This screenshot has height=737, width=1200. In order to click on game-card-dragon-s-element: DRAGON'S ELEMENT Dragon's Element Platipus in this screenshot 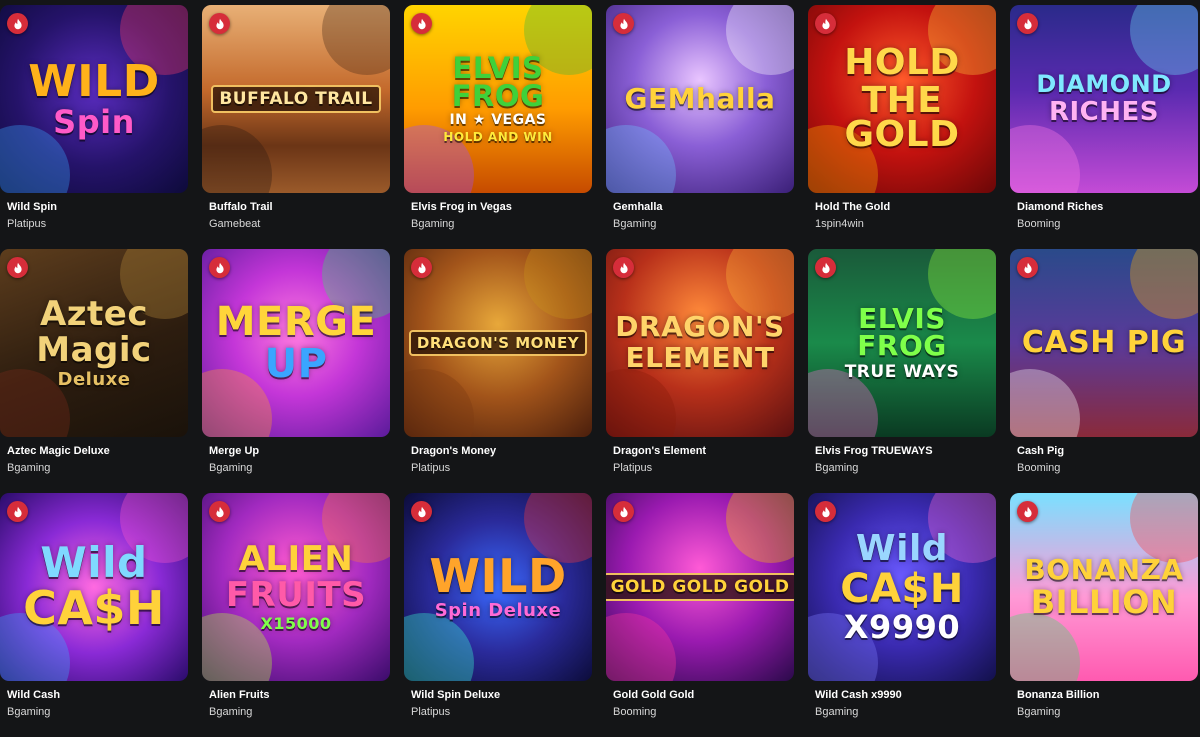, I will do `click(700, 371)`.